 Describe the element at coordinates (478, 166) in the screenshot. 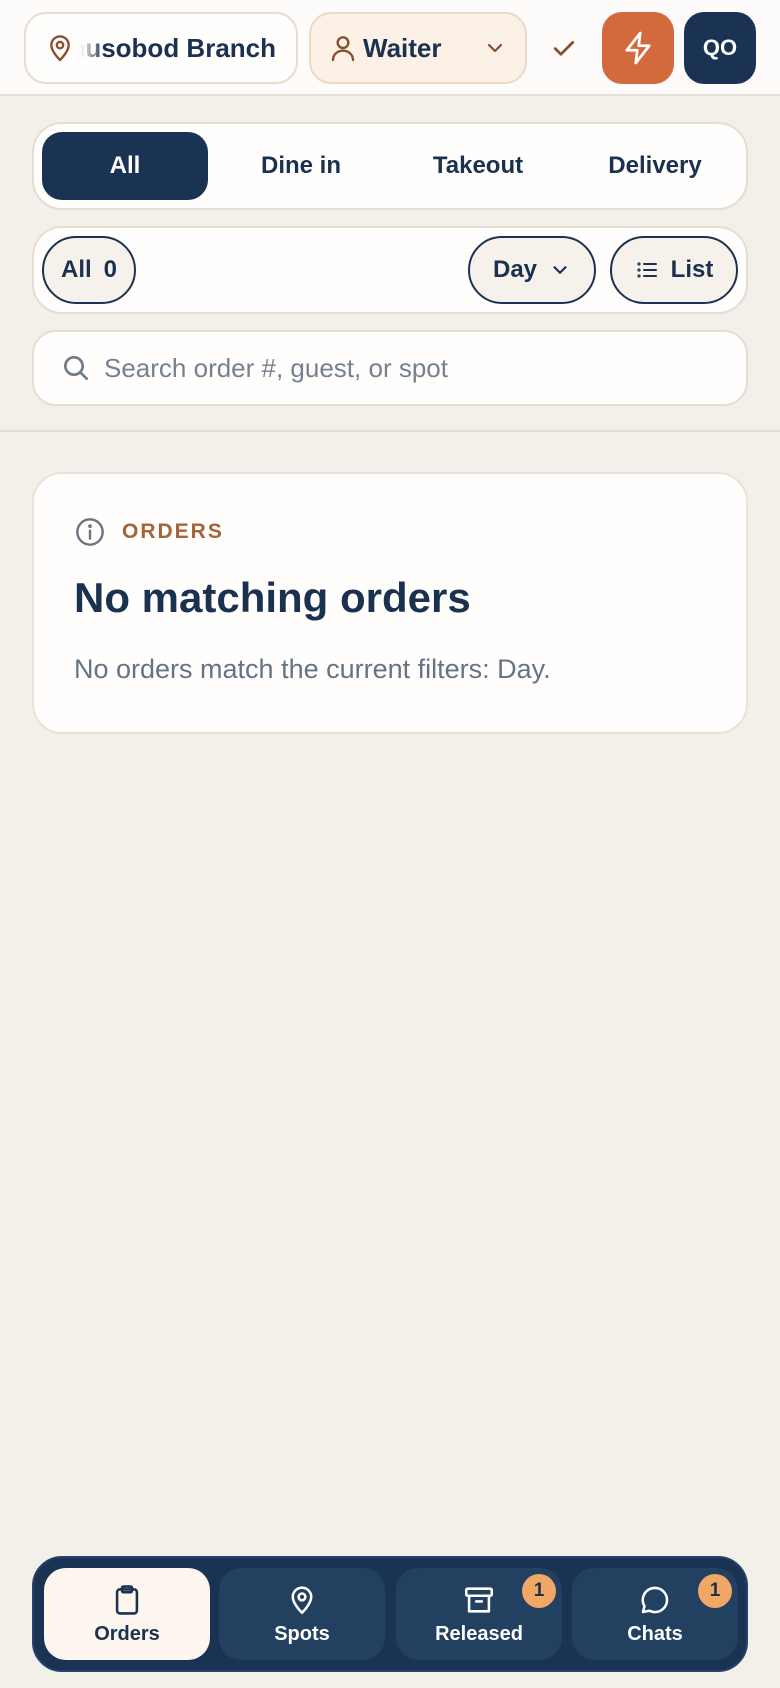

I see `tab-takeout: Takeout` at that location.